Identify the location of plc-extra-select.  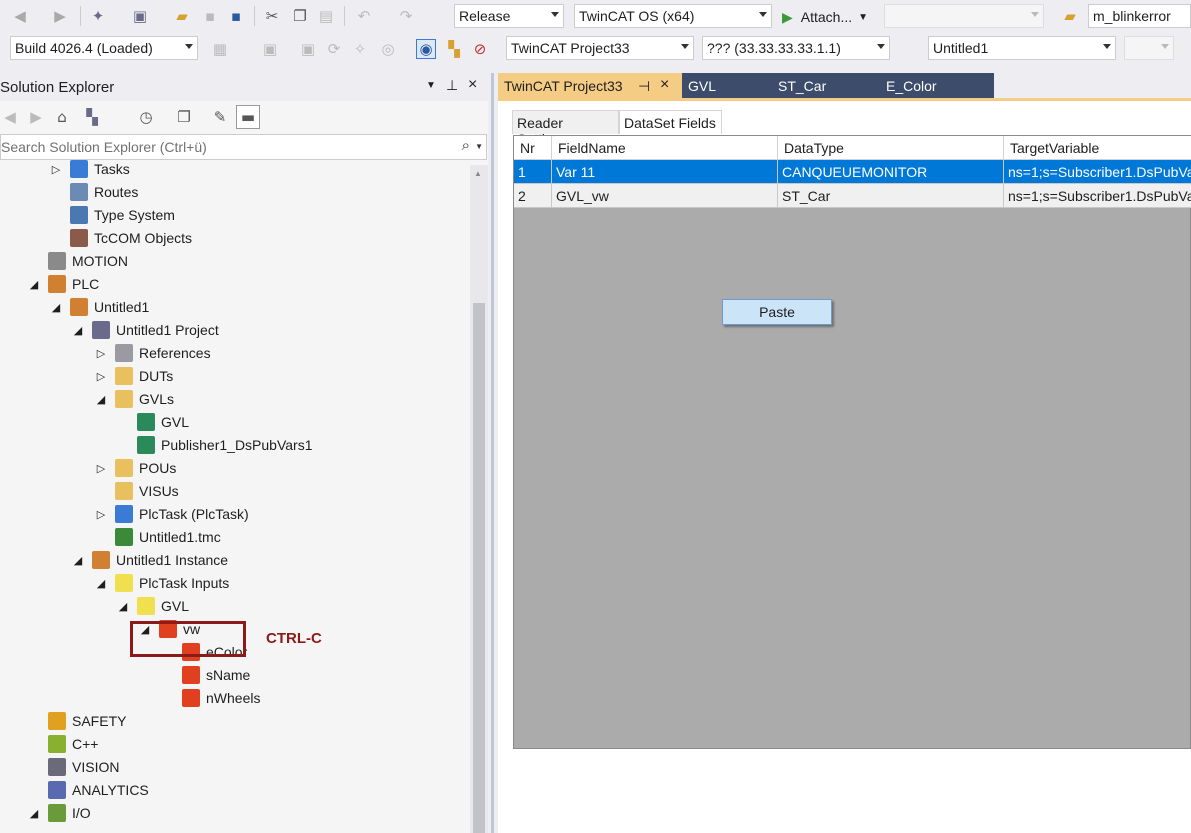
(1149, 48).